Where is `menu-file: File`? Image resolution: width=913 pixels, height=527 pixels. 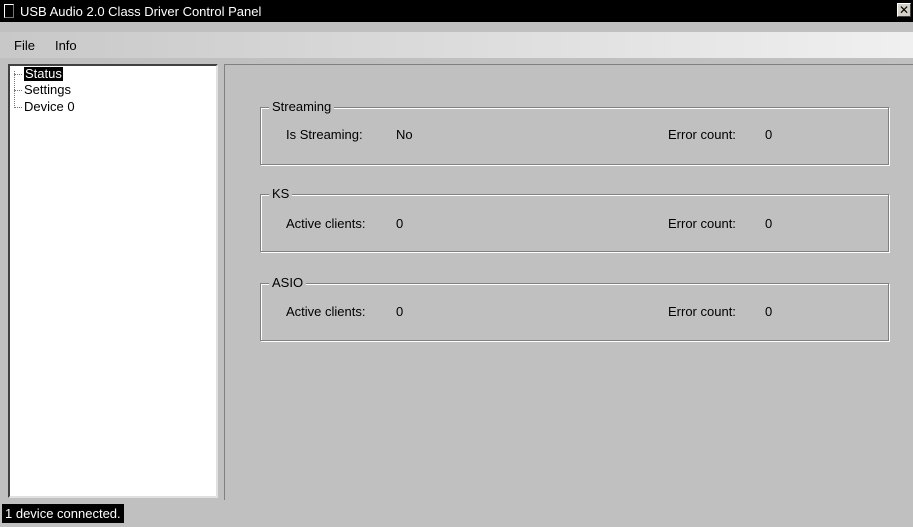
menu-file: File is located at coordinates (22, 45).